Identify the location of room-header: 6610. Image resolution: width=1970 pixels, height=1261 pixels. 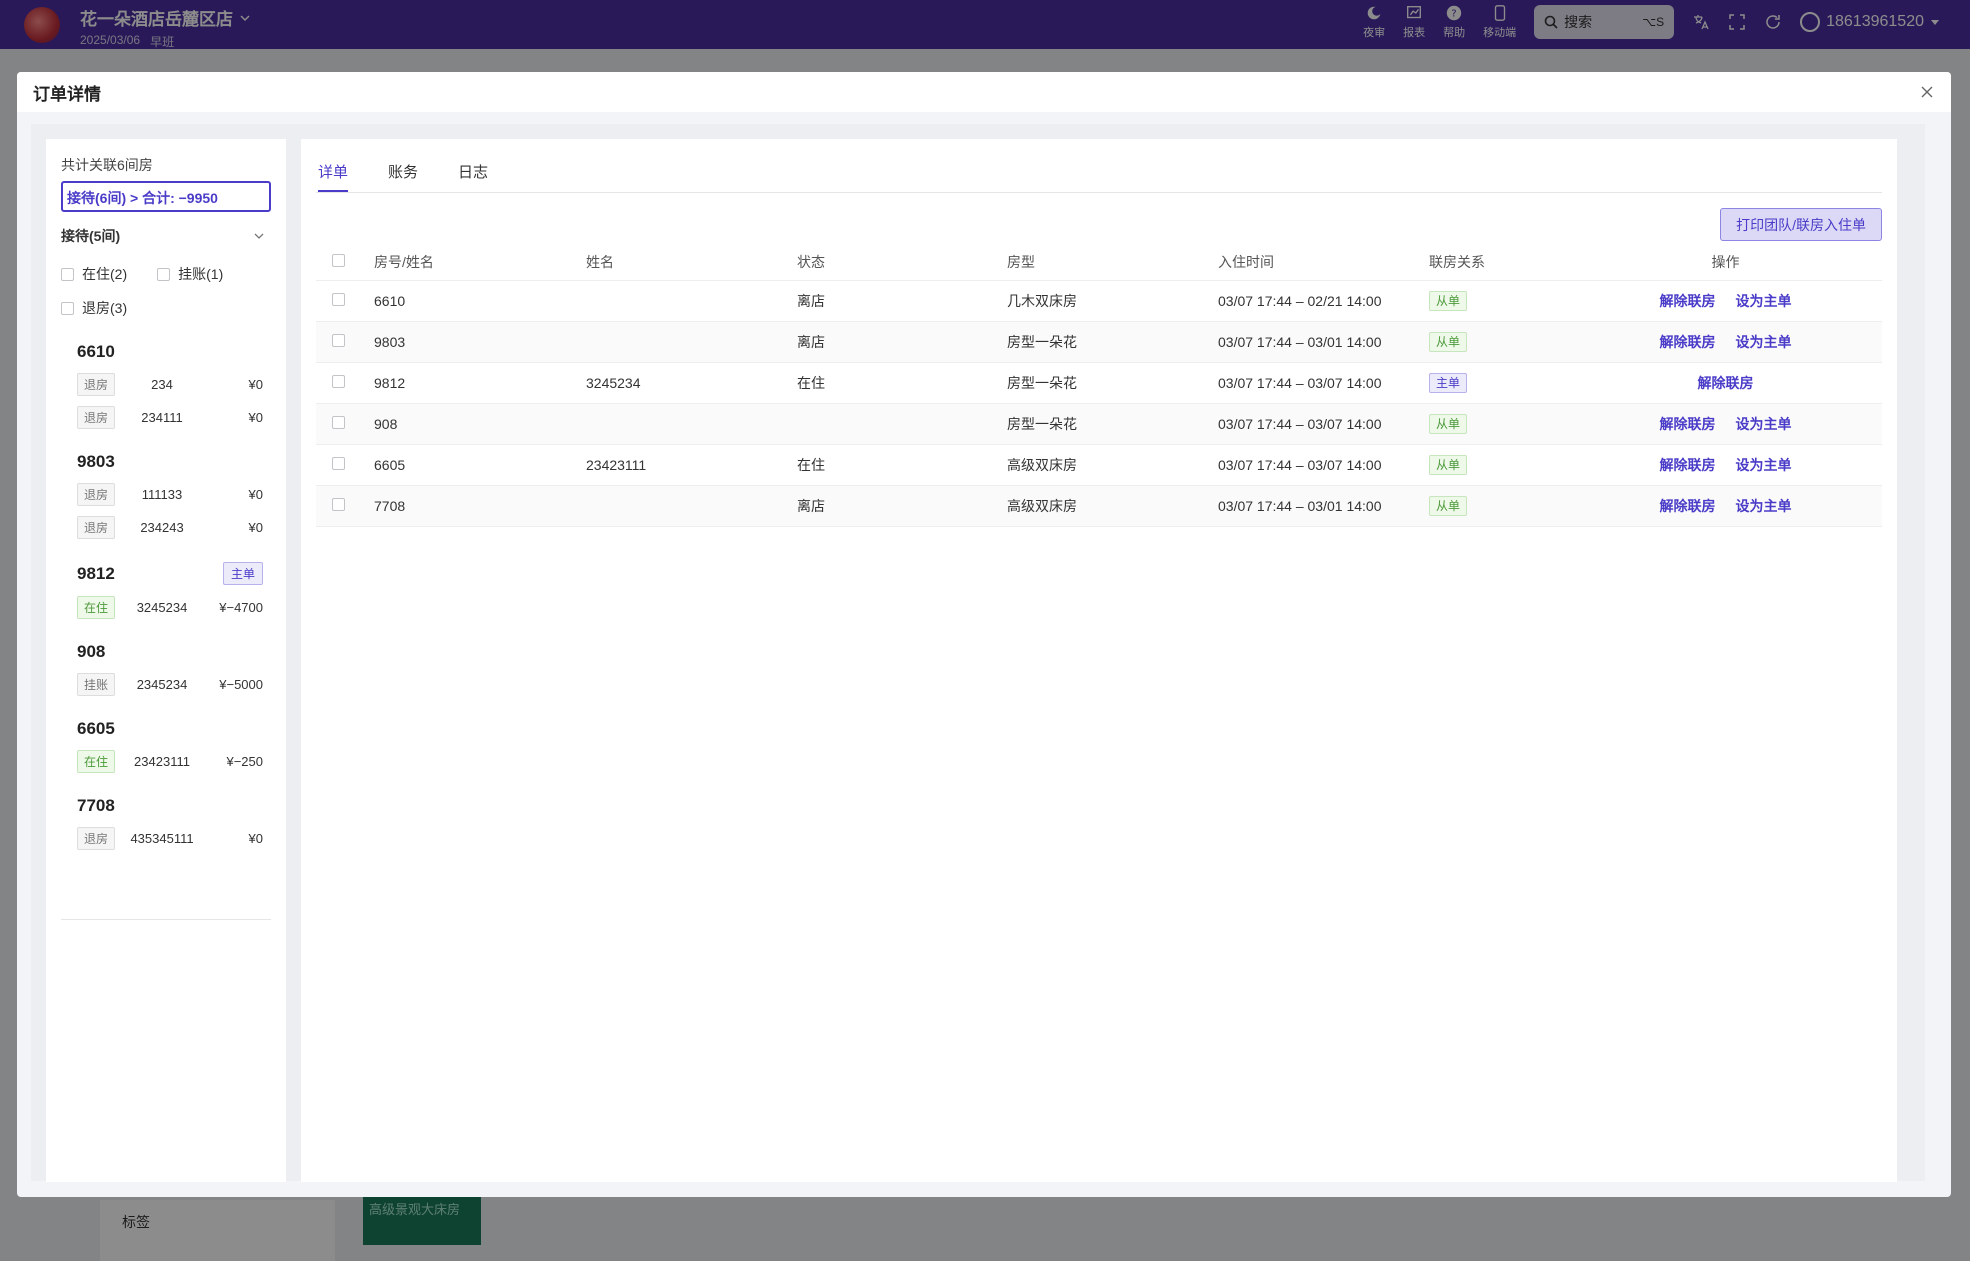
(170, 352).